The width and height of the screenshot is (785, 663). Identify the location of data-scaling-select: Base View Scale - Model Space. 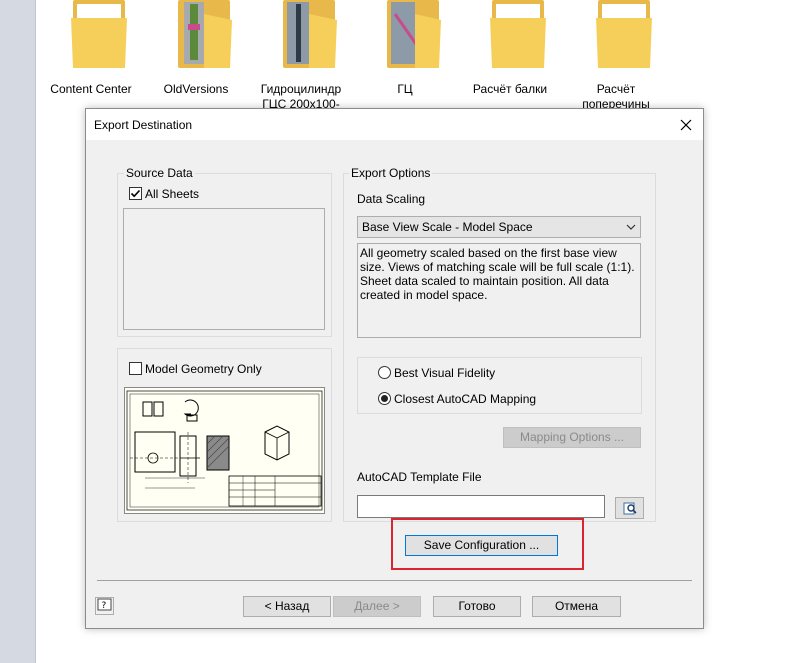
(499, 227).